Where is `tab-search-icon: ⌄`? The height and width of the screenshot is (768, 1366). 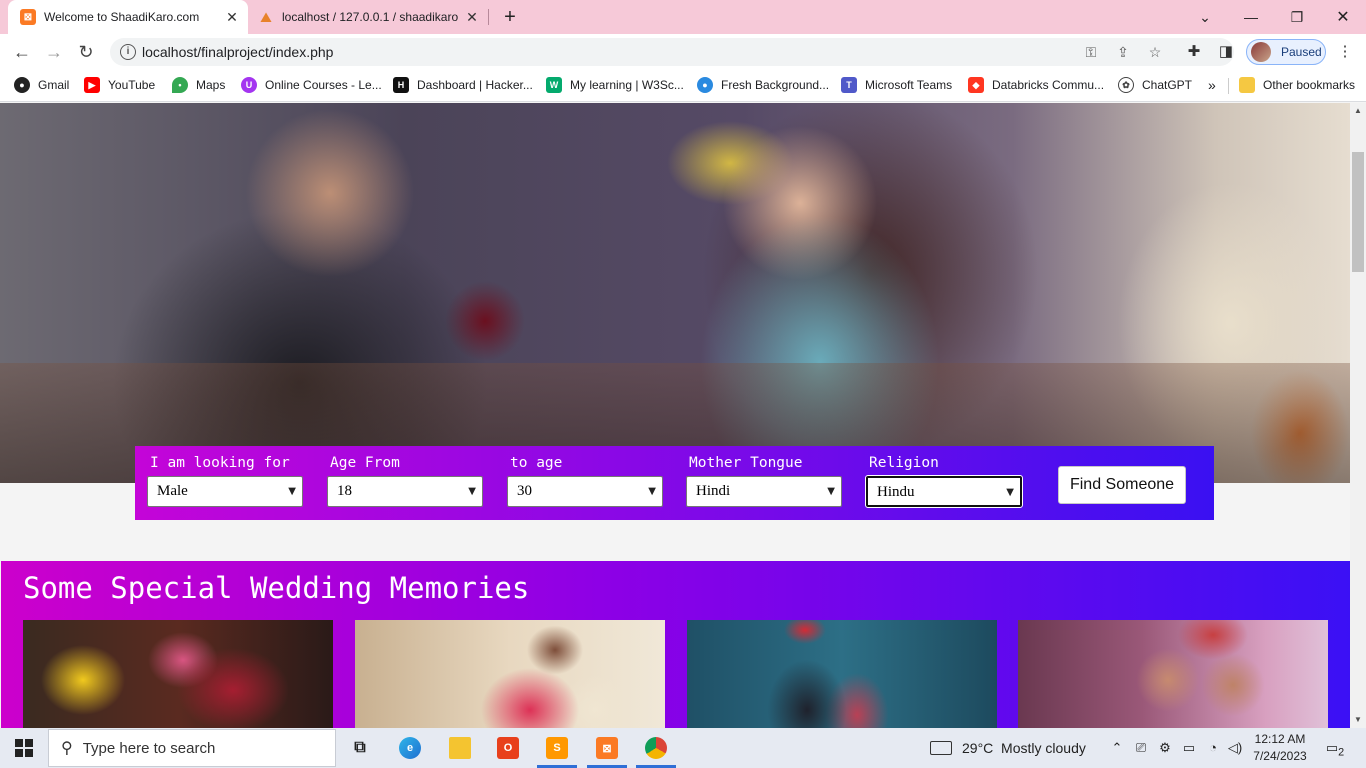 tab-search-icon: ⌄ is located at coordinates (1205, 17).